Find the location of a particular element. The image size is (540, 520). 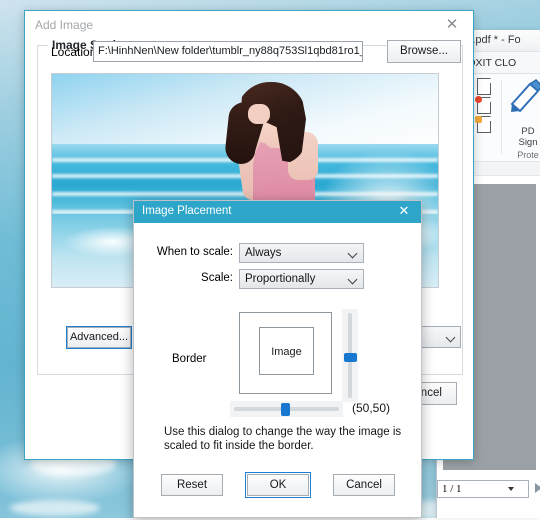

border-preview-box: Image is located at coordinates (285, 353).